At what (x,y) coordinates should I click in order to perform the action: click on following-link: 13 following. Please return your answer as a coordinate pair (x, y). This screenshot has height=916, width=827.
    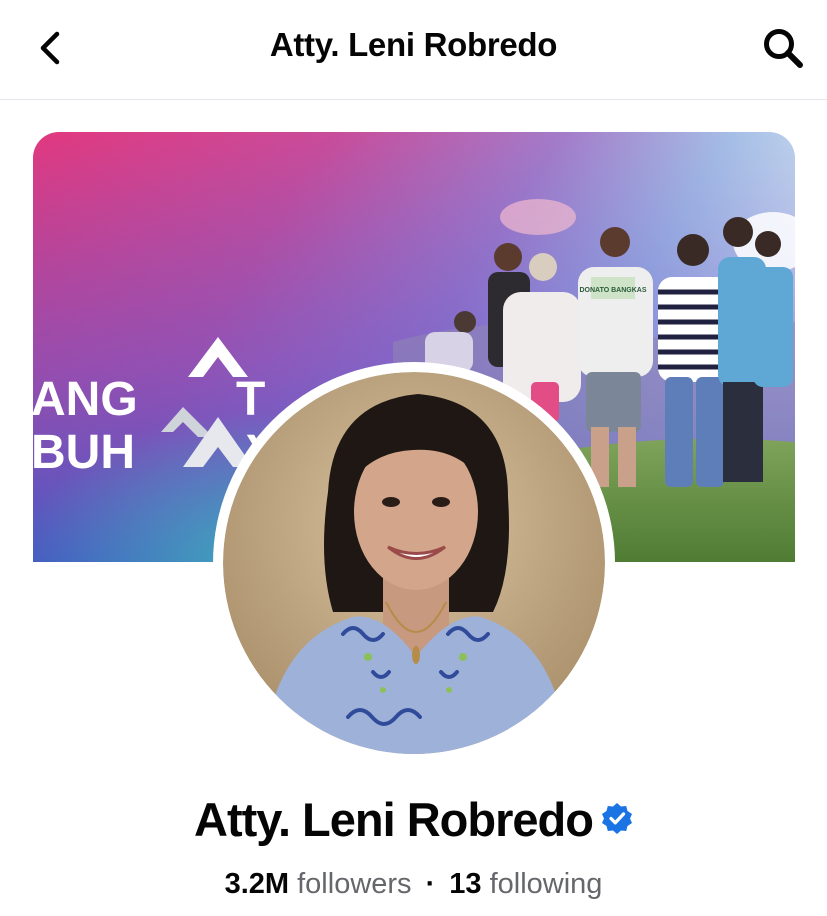
    Looking at the image, I should click on (525, 884).